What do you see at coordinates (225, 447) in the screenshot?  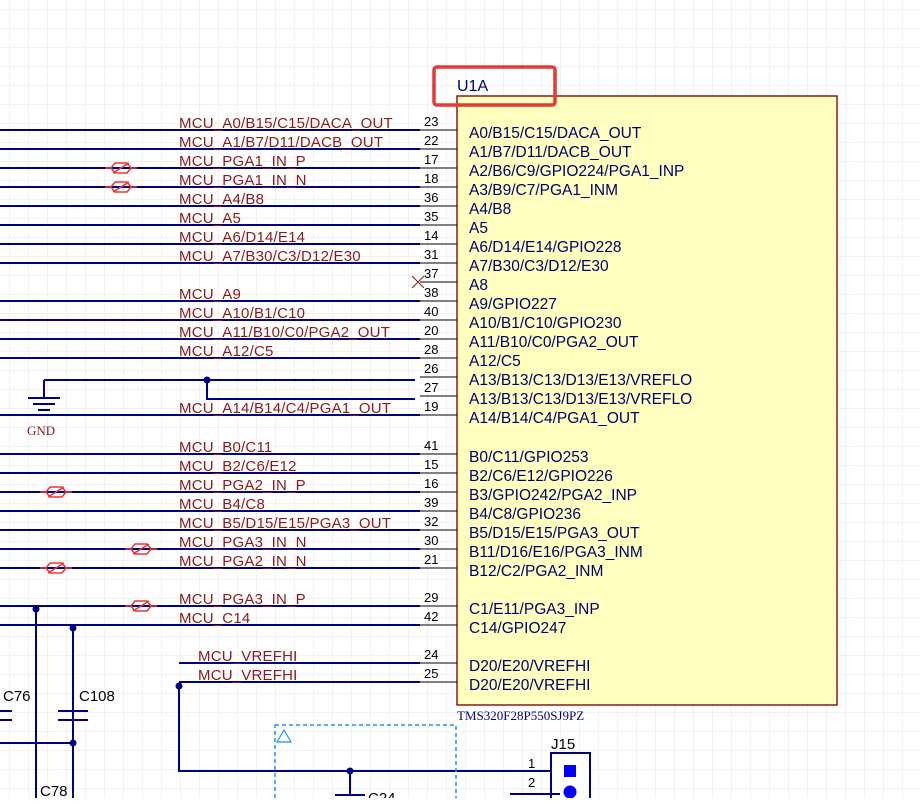 I see `net-label: MCU_B0/C11` at bounding box center [225, 447].